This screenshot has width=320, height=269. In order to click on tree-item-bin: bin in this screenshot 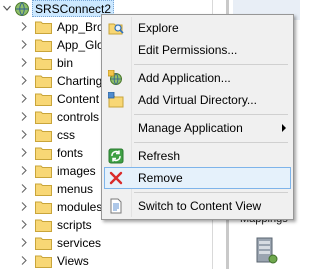, I will do `click(55, 63)`.